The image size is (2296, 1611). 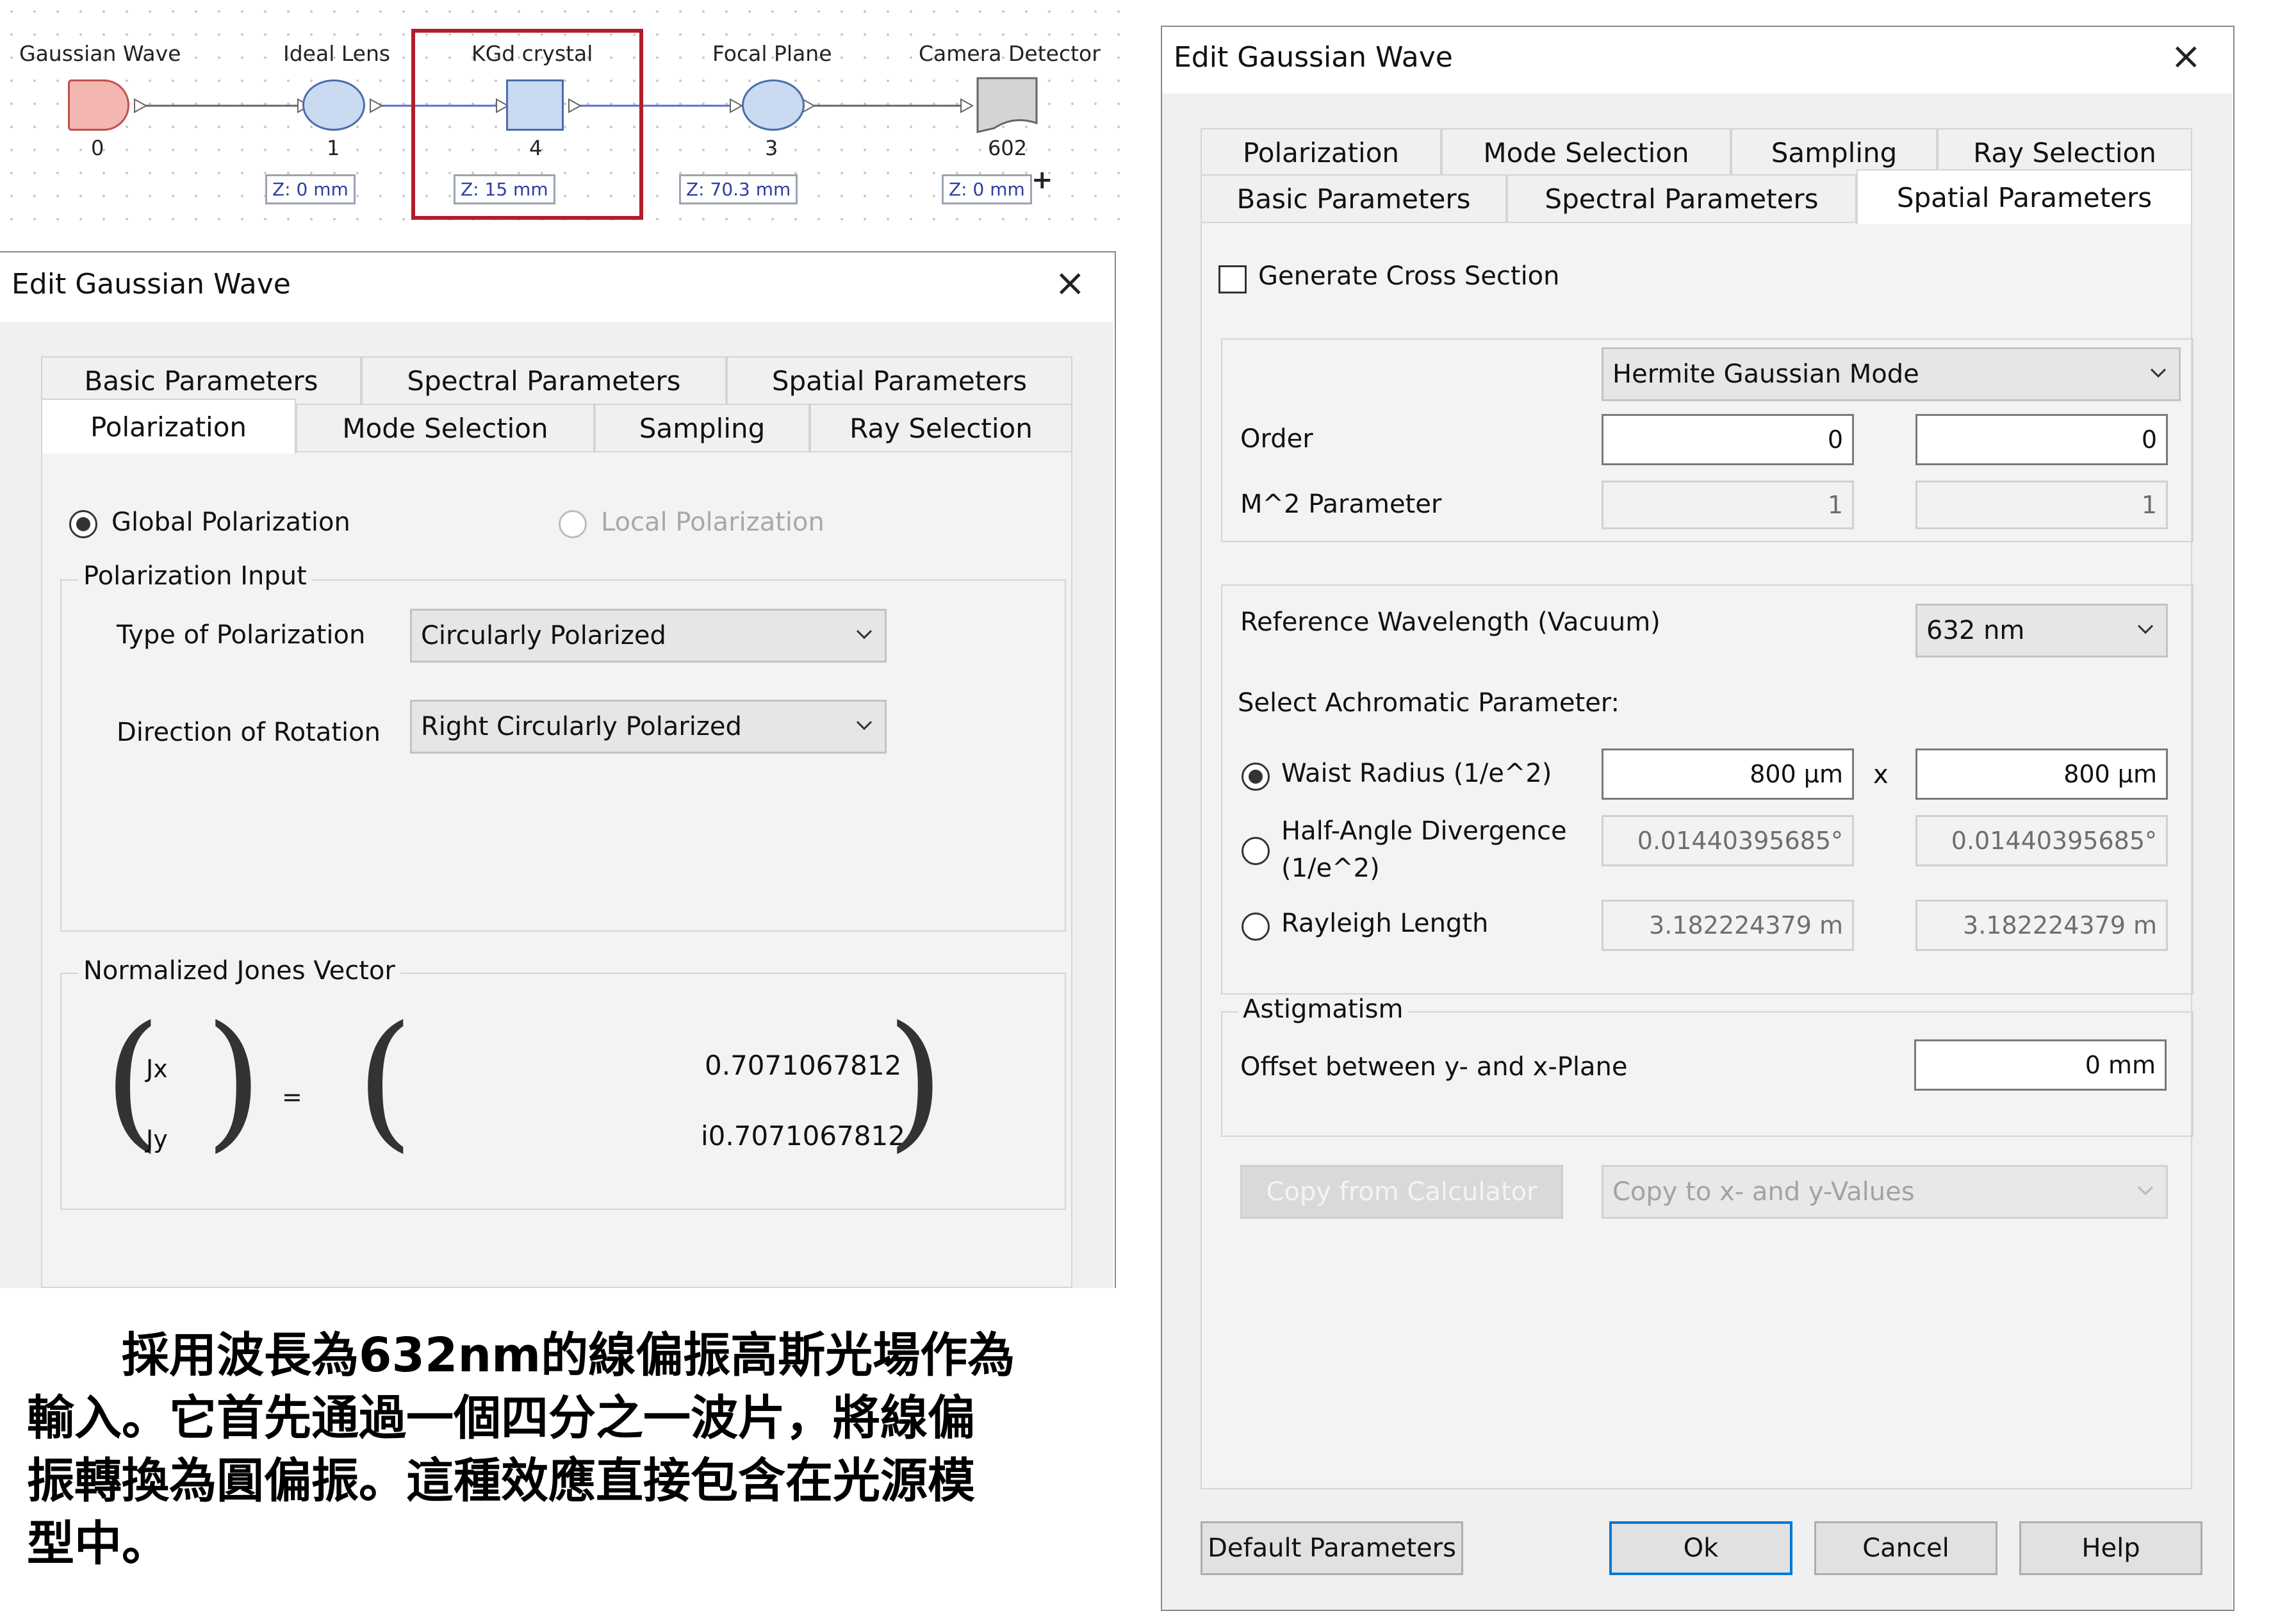 What do you see at coordinates (772, 54) in the screenshot?
I see `node-label-focal-plane: Focal Plane` at bounding box center [772, 54].